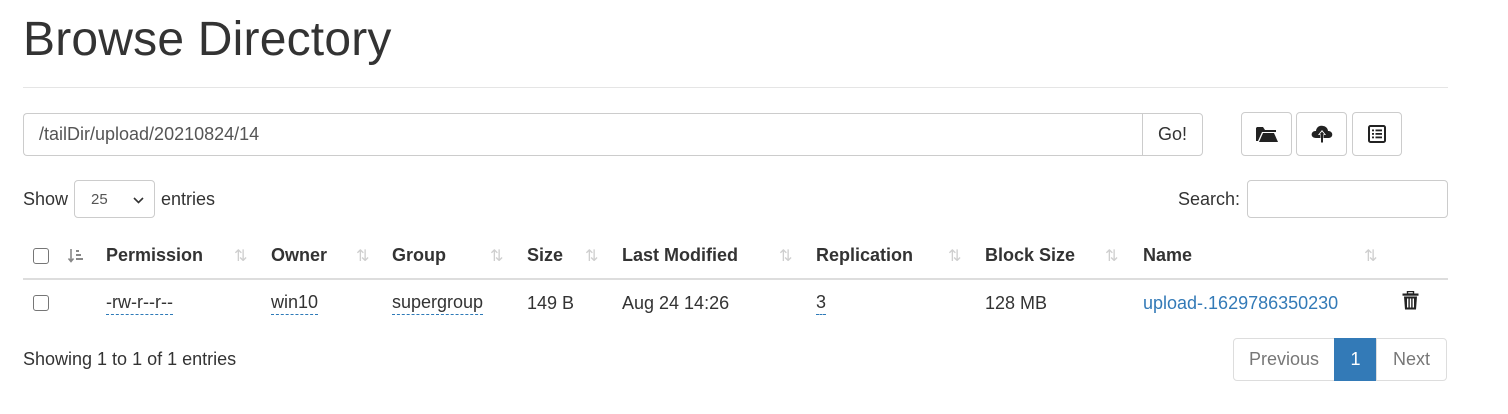 This screenshot has width=1508, height=414. What do you see at coordinates (680, 255) in the screenshot?
I see `column-header-last-modified: Last Modified` at bounding box center [680, 255].